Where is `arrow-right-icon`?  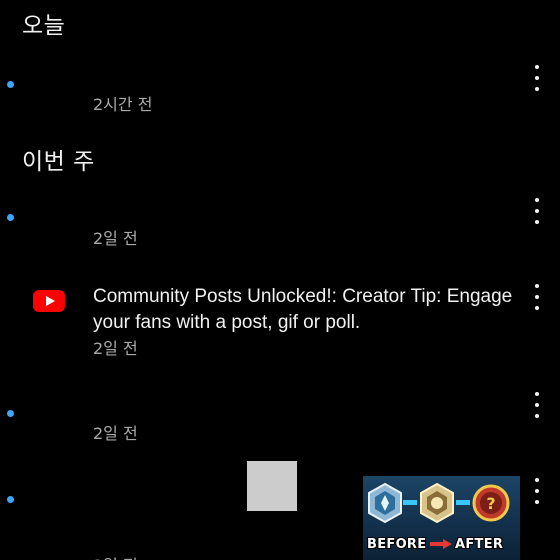 arrow-right-icon is located at coordinates (441, 544).